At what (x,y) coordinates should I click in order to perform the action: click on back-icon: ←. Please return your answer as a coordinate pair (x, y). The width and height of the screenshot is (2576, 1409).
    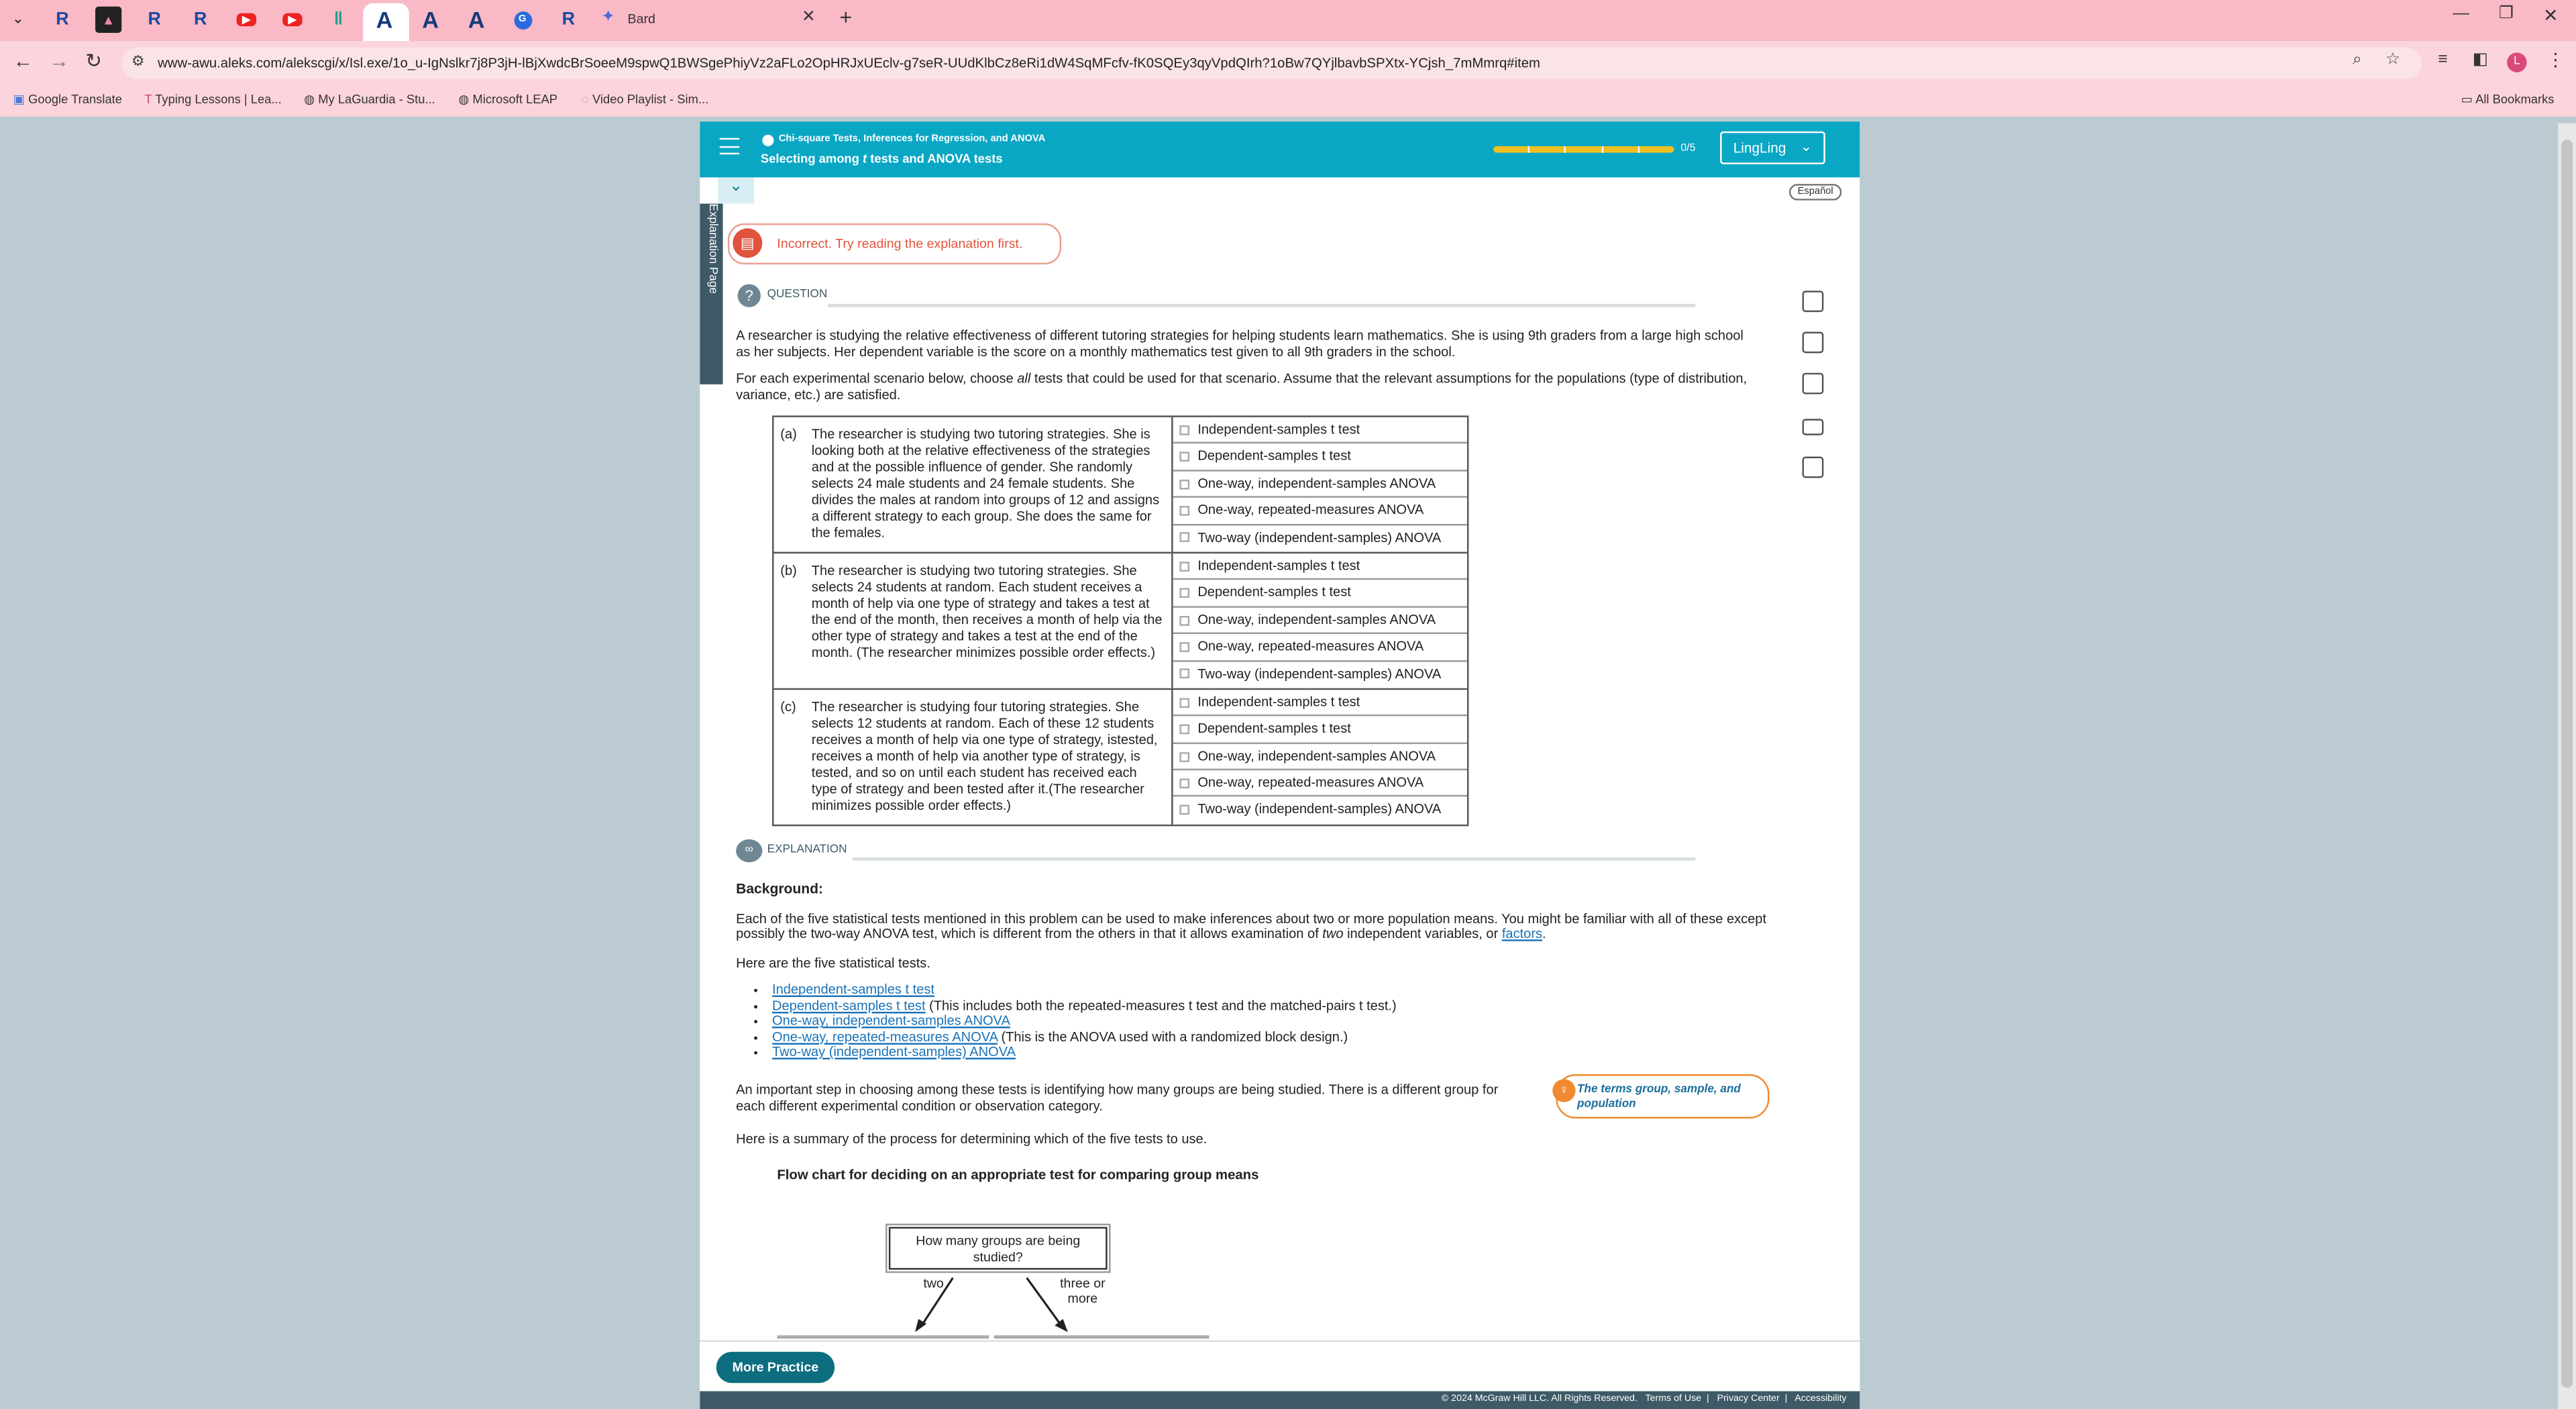
    Looking at the image, I should click on (23, 60).